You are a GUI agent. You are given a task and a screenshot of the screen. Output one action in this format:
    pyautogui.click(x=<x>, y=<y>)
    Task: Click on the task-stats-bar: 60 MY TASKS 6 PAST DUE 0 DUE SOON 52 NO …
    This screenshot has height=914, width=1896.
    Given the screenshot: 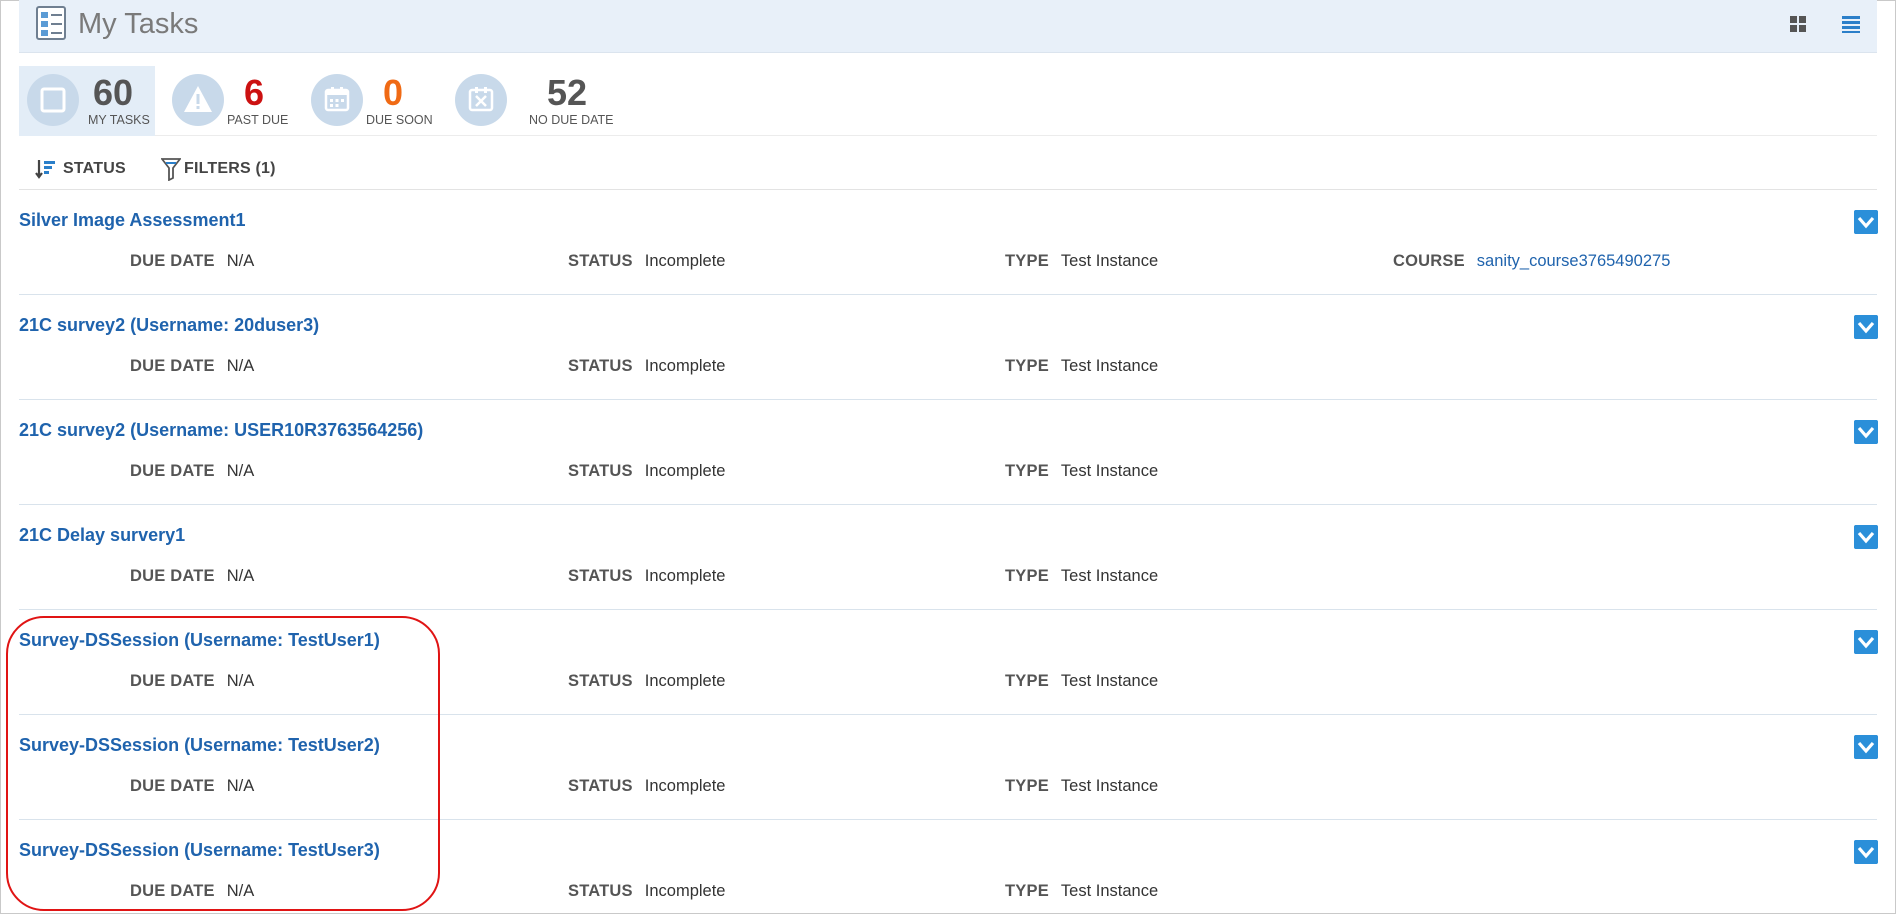 What is the action you would take?
    pyautogui.click(x=948, y=101)
    